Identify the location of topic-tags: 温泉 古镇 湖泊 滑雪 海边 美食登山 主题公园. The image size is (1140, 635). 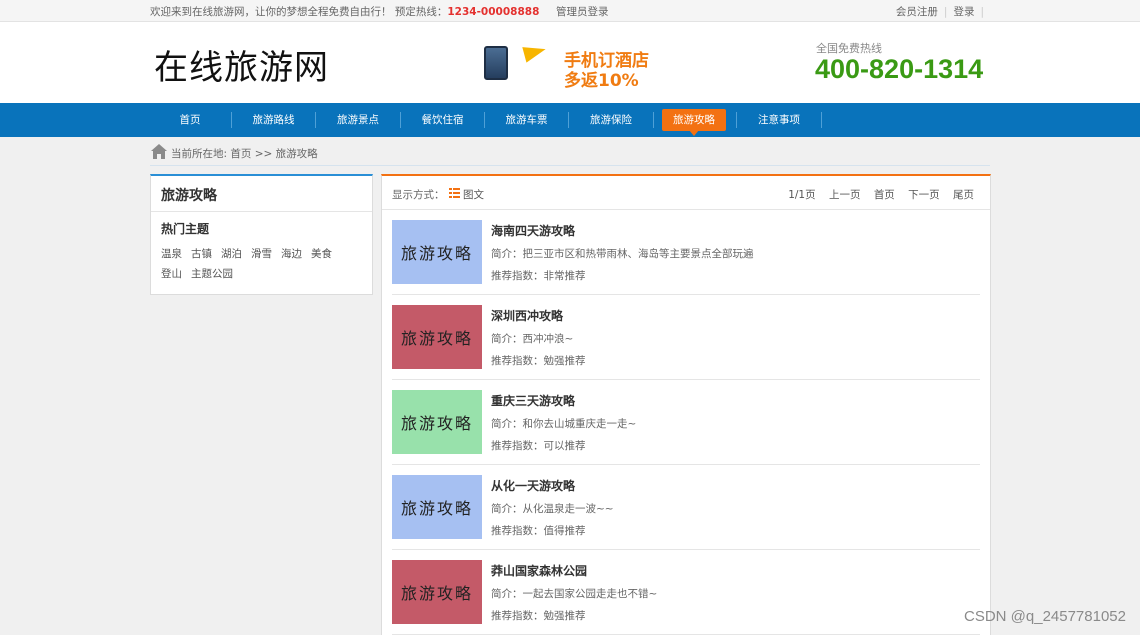
(263, 264).